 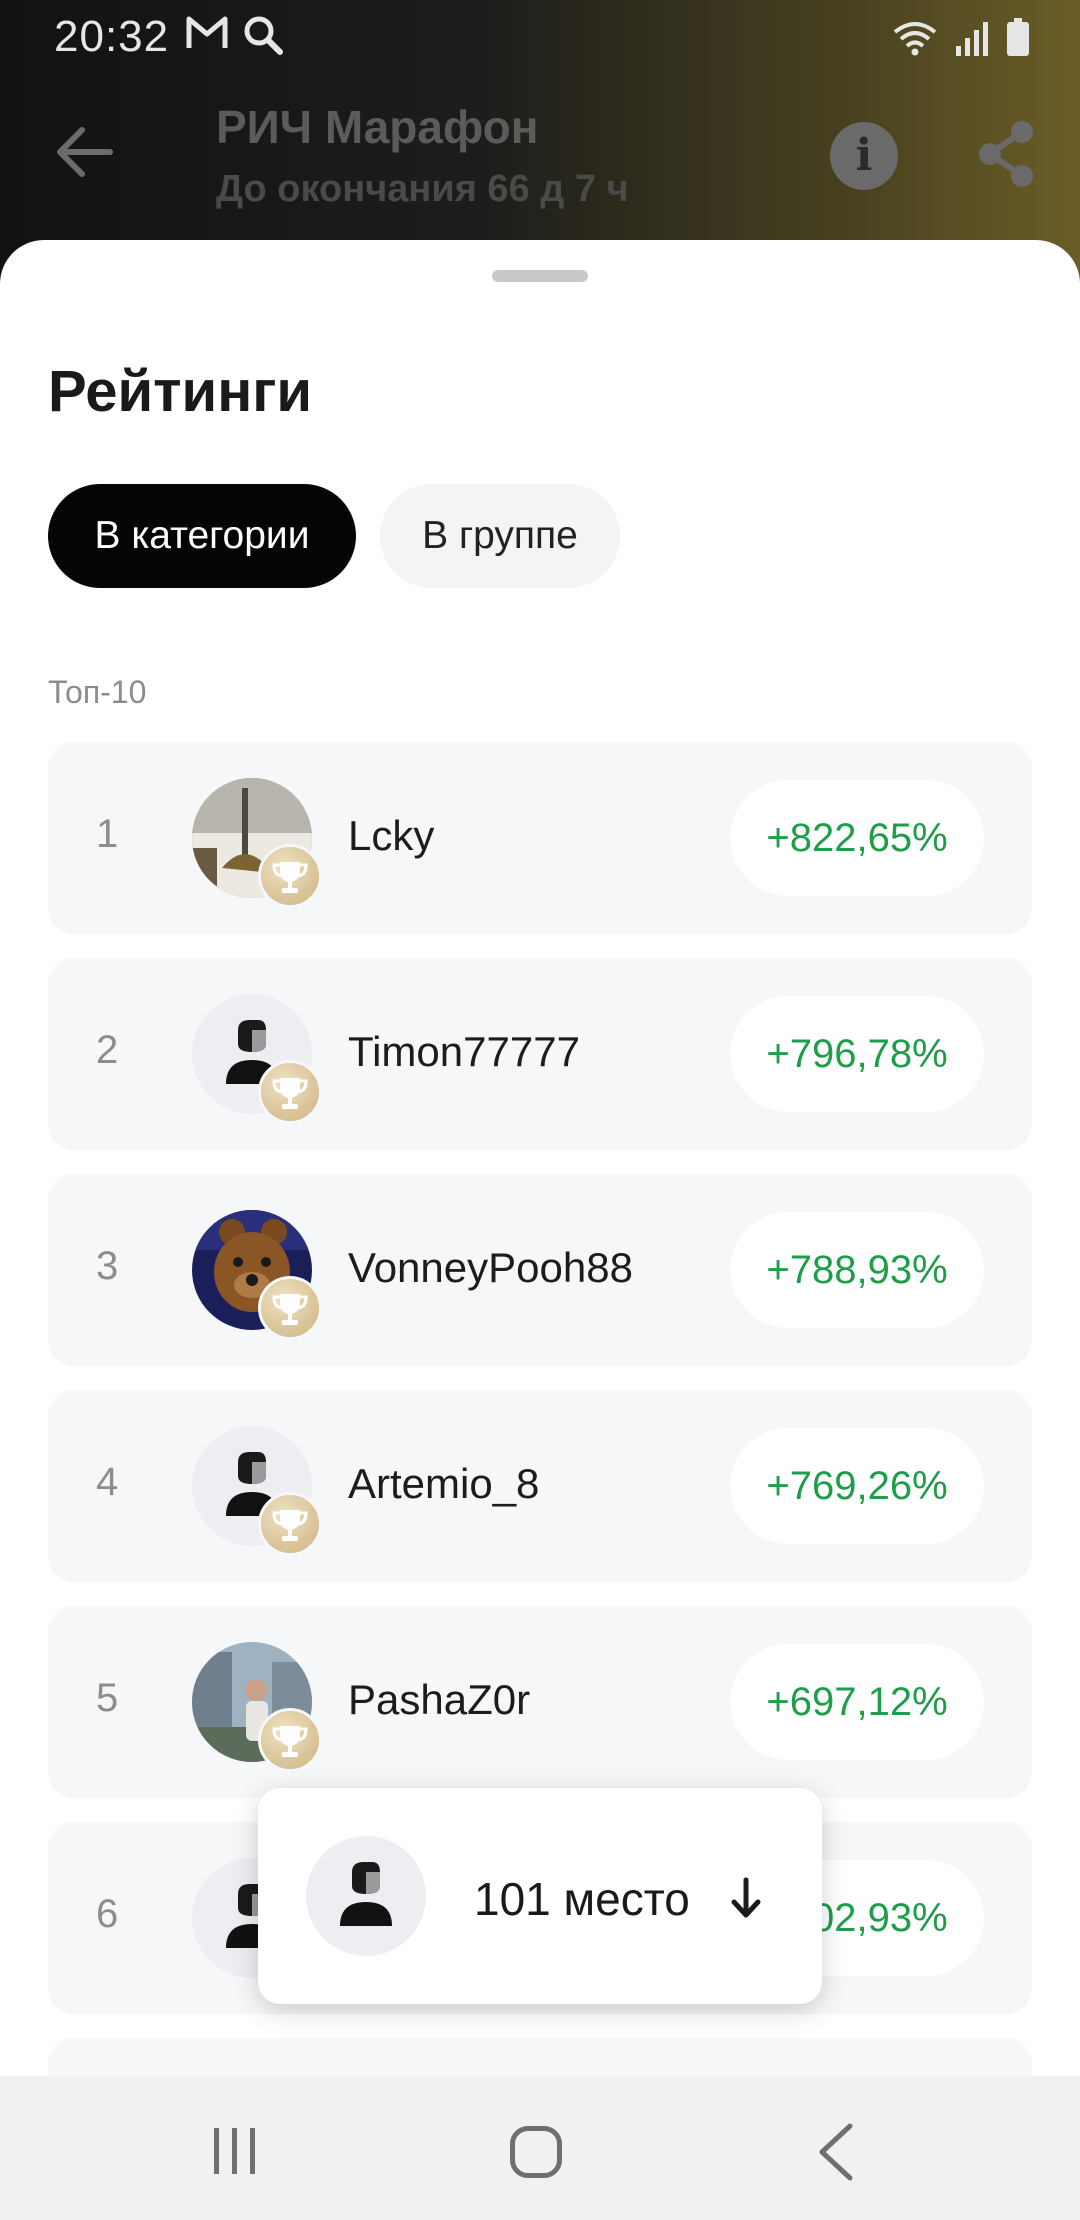 I want to click on tab-in-group: В группе, so click(x=500, y=536).